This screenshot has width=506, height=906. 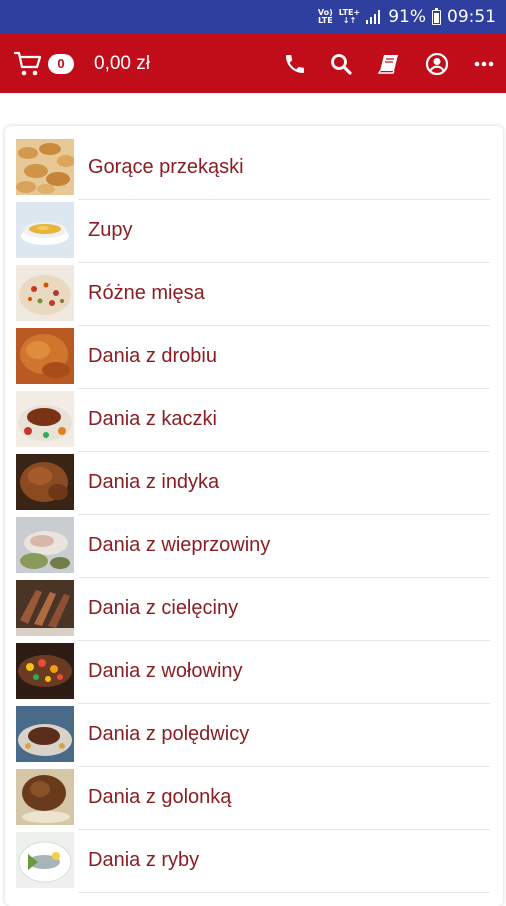 What do you see at coordinates (27, 64) in the screenshot?
I see `cart-icon` at bounding box center [27, 64].